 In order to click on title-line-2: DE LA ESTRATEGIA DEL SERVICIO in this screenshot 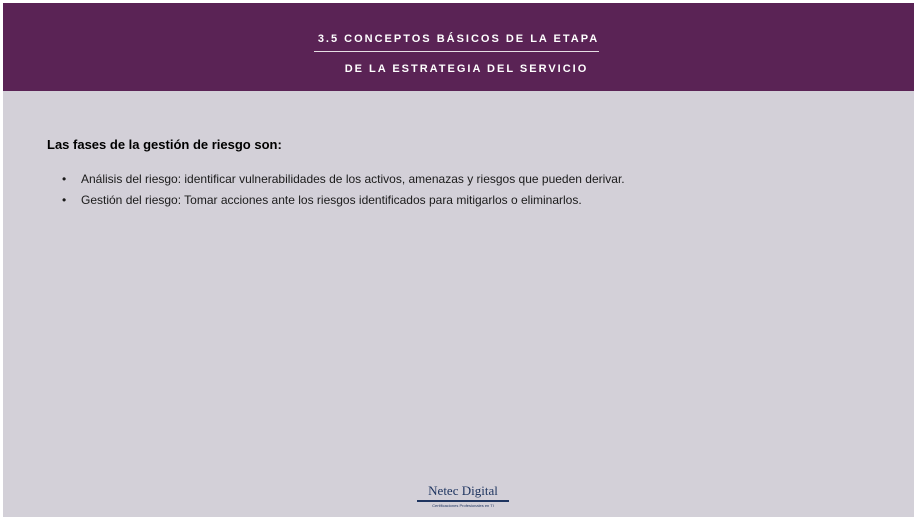, I will do `click(466, 69)`.